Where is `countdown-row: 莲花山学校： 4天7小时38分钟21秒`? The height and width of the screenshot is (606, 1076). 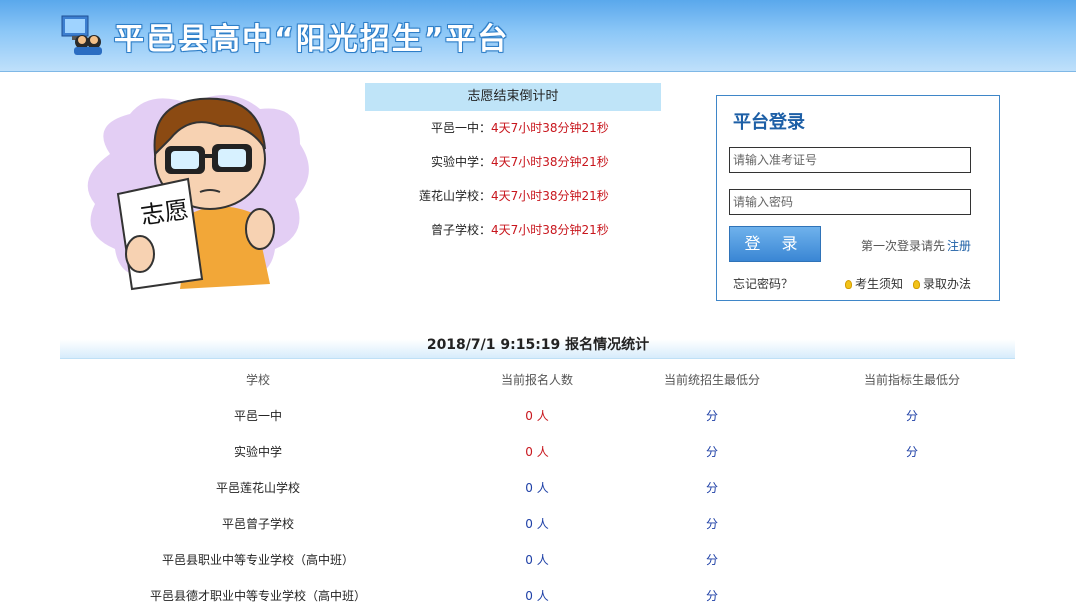 countdown-row: 莲花山学校： 4天7小时38分钟21秒 is located at coordinates (513, 196).